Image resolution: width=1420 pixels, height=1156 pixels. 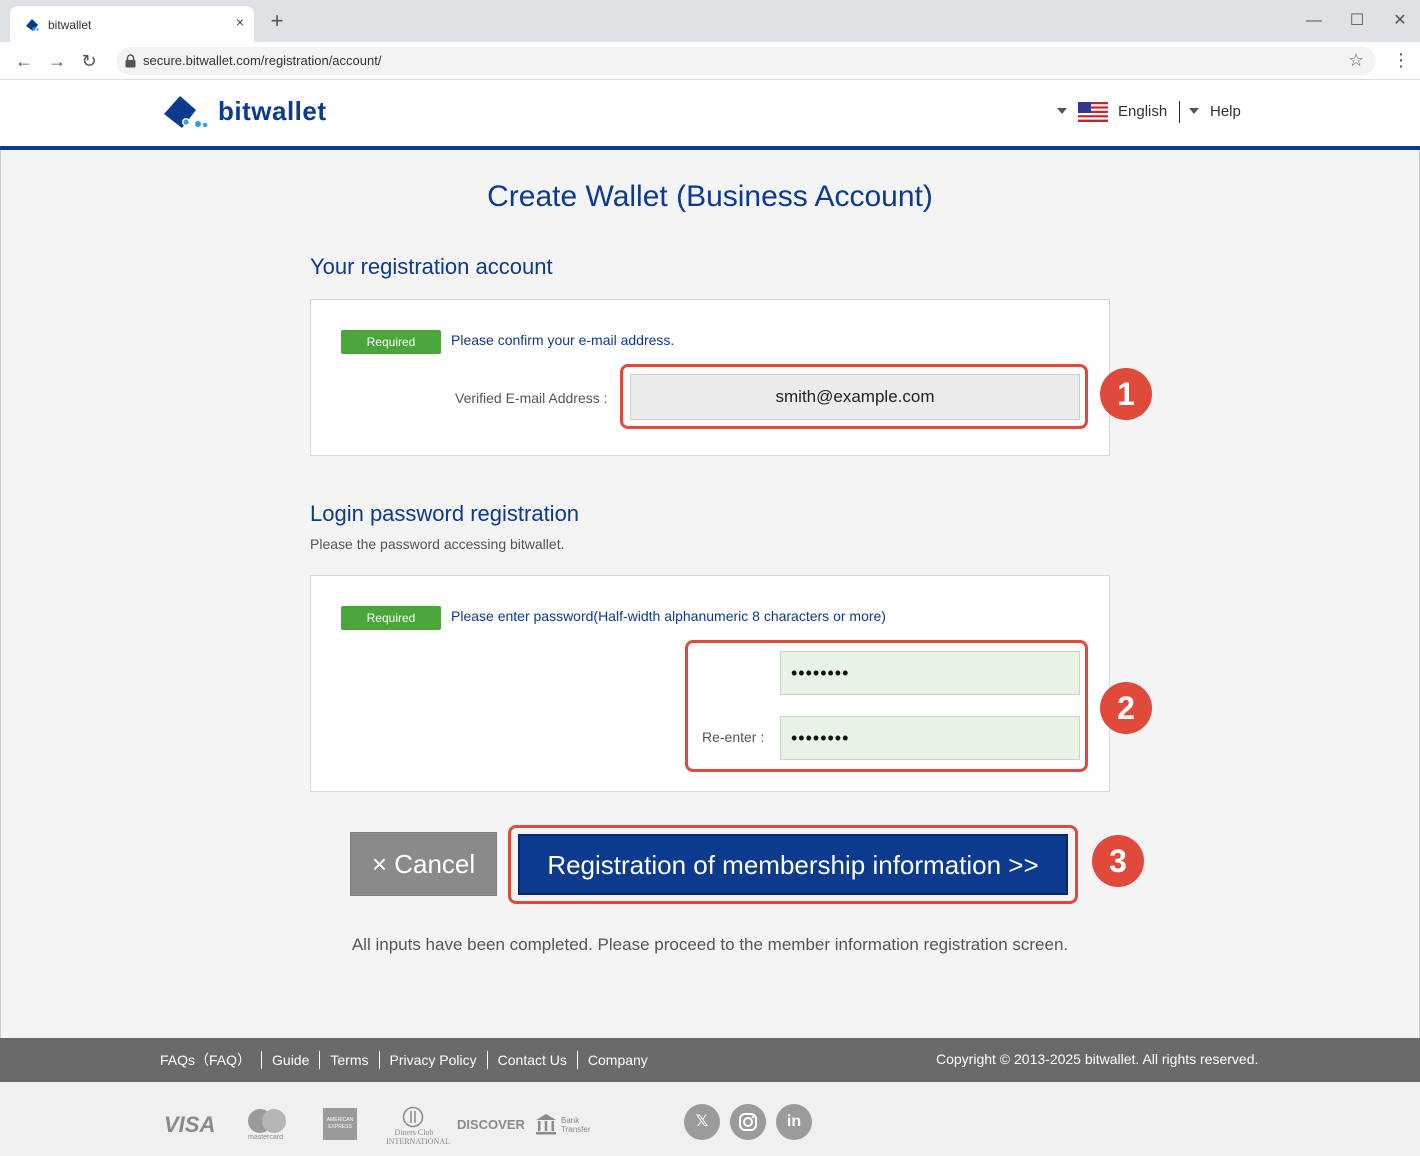 What do you see at coordinates (531, 398) in the screenshot?
I see `email-label: Verified E-mail Address :` at bounding box center [531, 398].